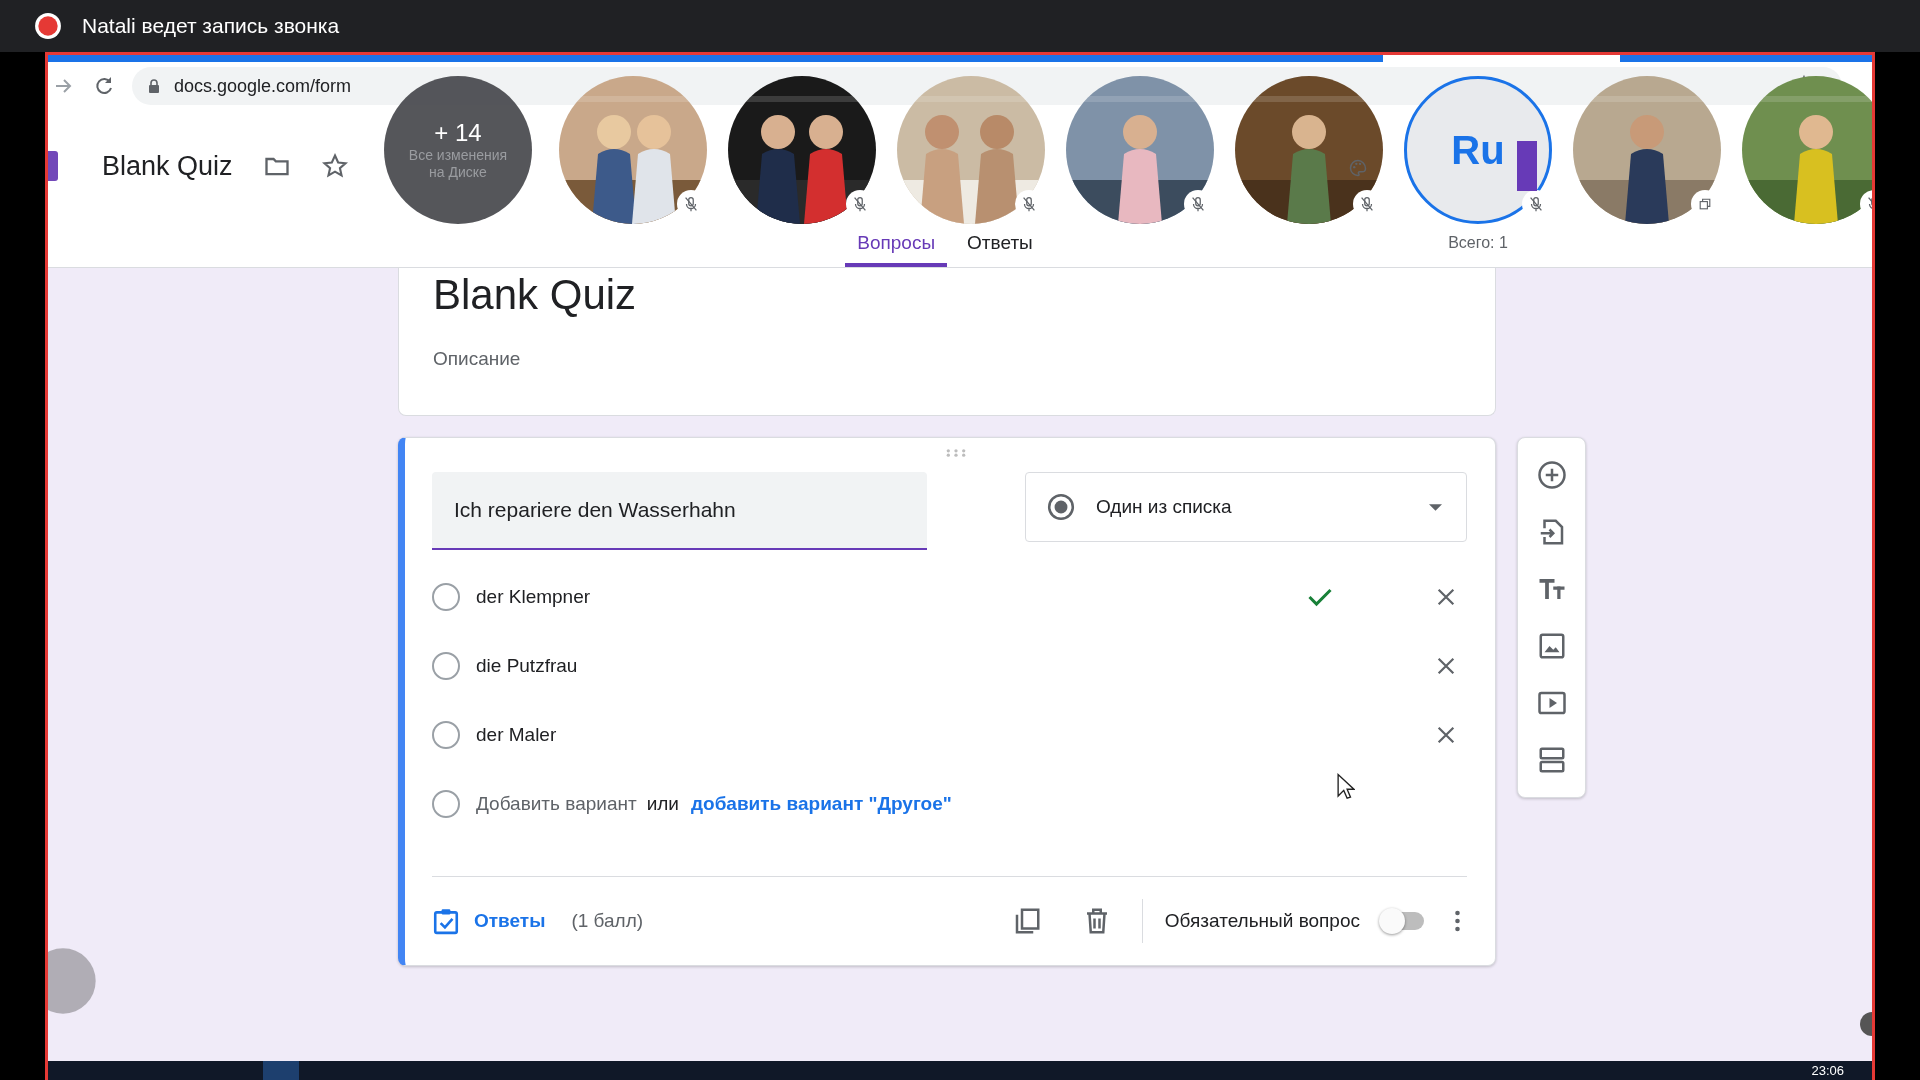 The width and height of the screenshot is (1920, 1080). I want to click on tab: Ответы, so click(1000, 244).